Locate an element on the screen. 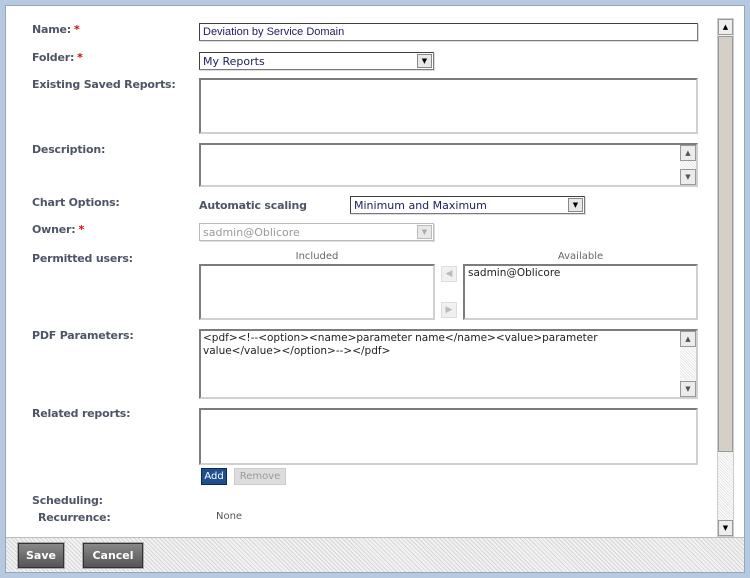 The width and height of the screenshot is (750, 578). existing-reports-label: Existing Saved Reports: is located at coordinates (104, 84).